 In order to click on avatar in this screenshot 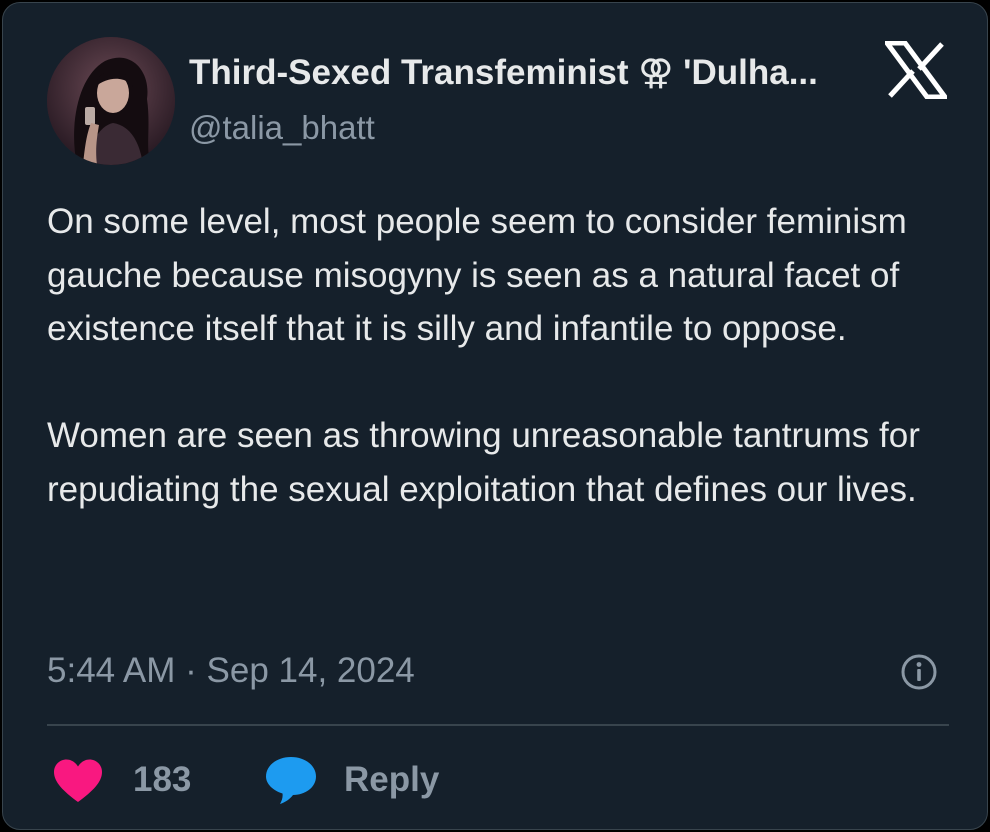, I will do `click(111, 101)`.